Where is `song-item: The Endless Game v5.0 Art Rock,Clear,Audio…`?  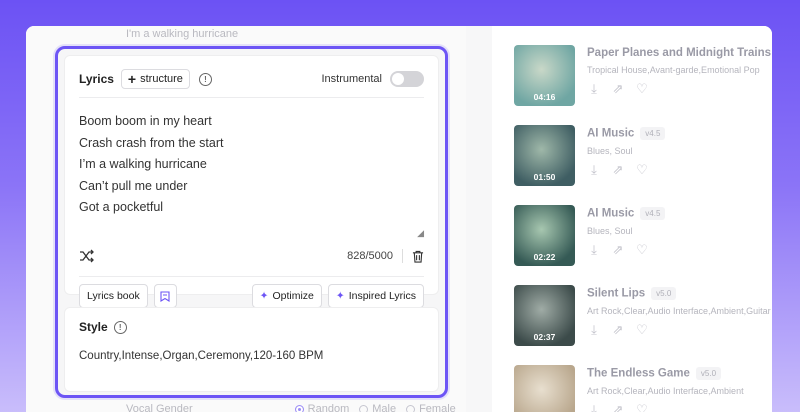 song-item: The Endless Game v5.0 Art Rock,Clear,Audio… is located at coordinates (643, 388).